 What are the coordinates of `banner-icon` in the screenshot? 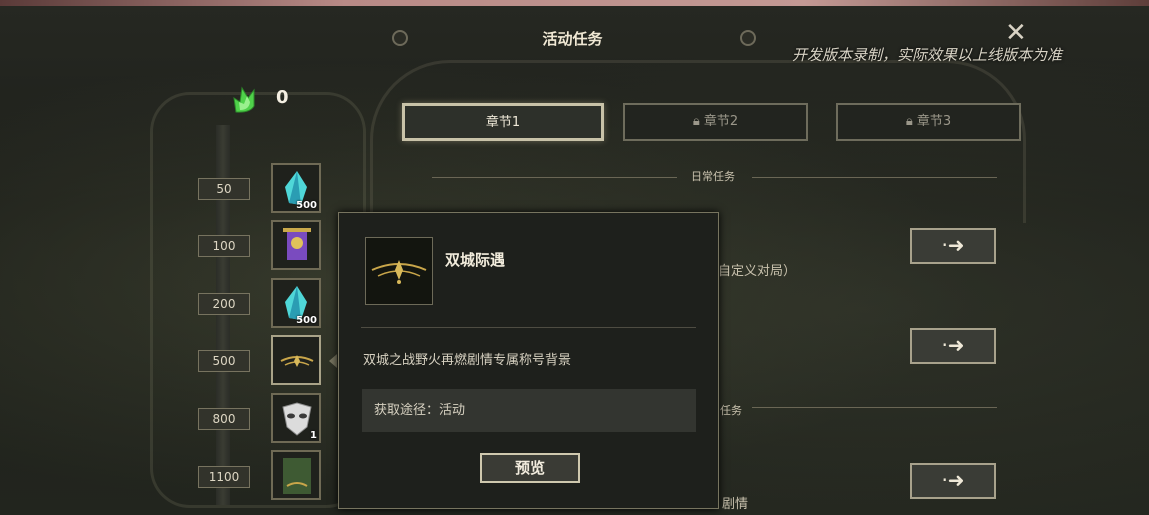 It's located at (297, 244).